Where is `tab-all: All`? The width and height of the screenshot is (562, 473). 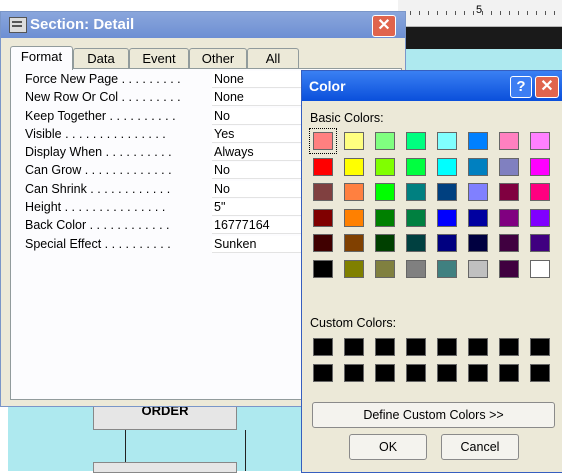
tab-all: All is located at coordinates (273, 58).